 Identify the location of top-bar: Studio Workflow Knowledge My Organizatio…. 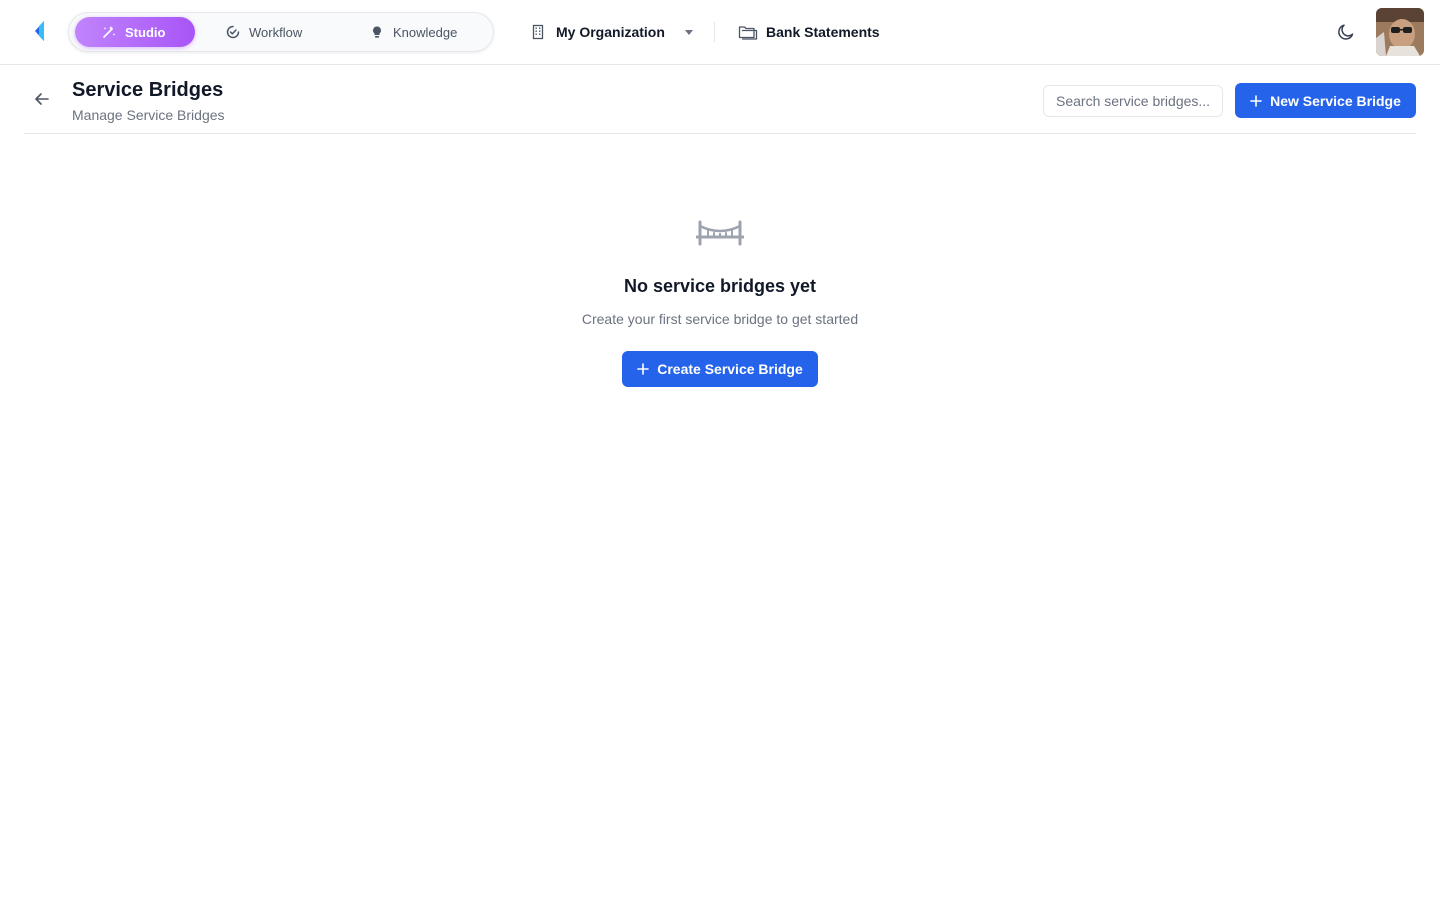
(720, 32).